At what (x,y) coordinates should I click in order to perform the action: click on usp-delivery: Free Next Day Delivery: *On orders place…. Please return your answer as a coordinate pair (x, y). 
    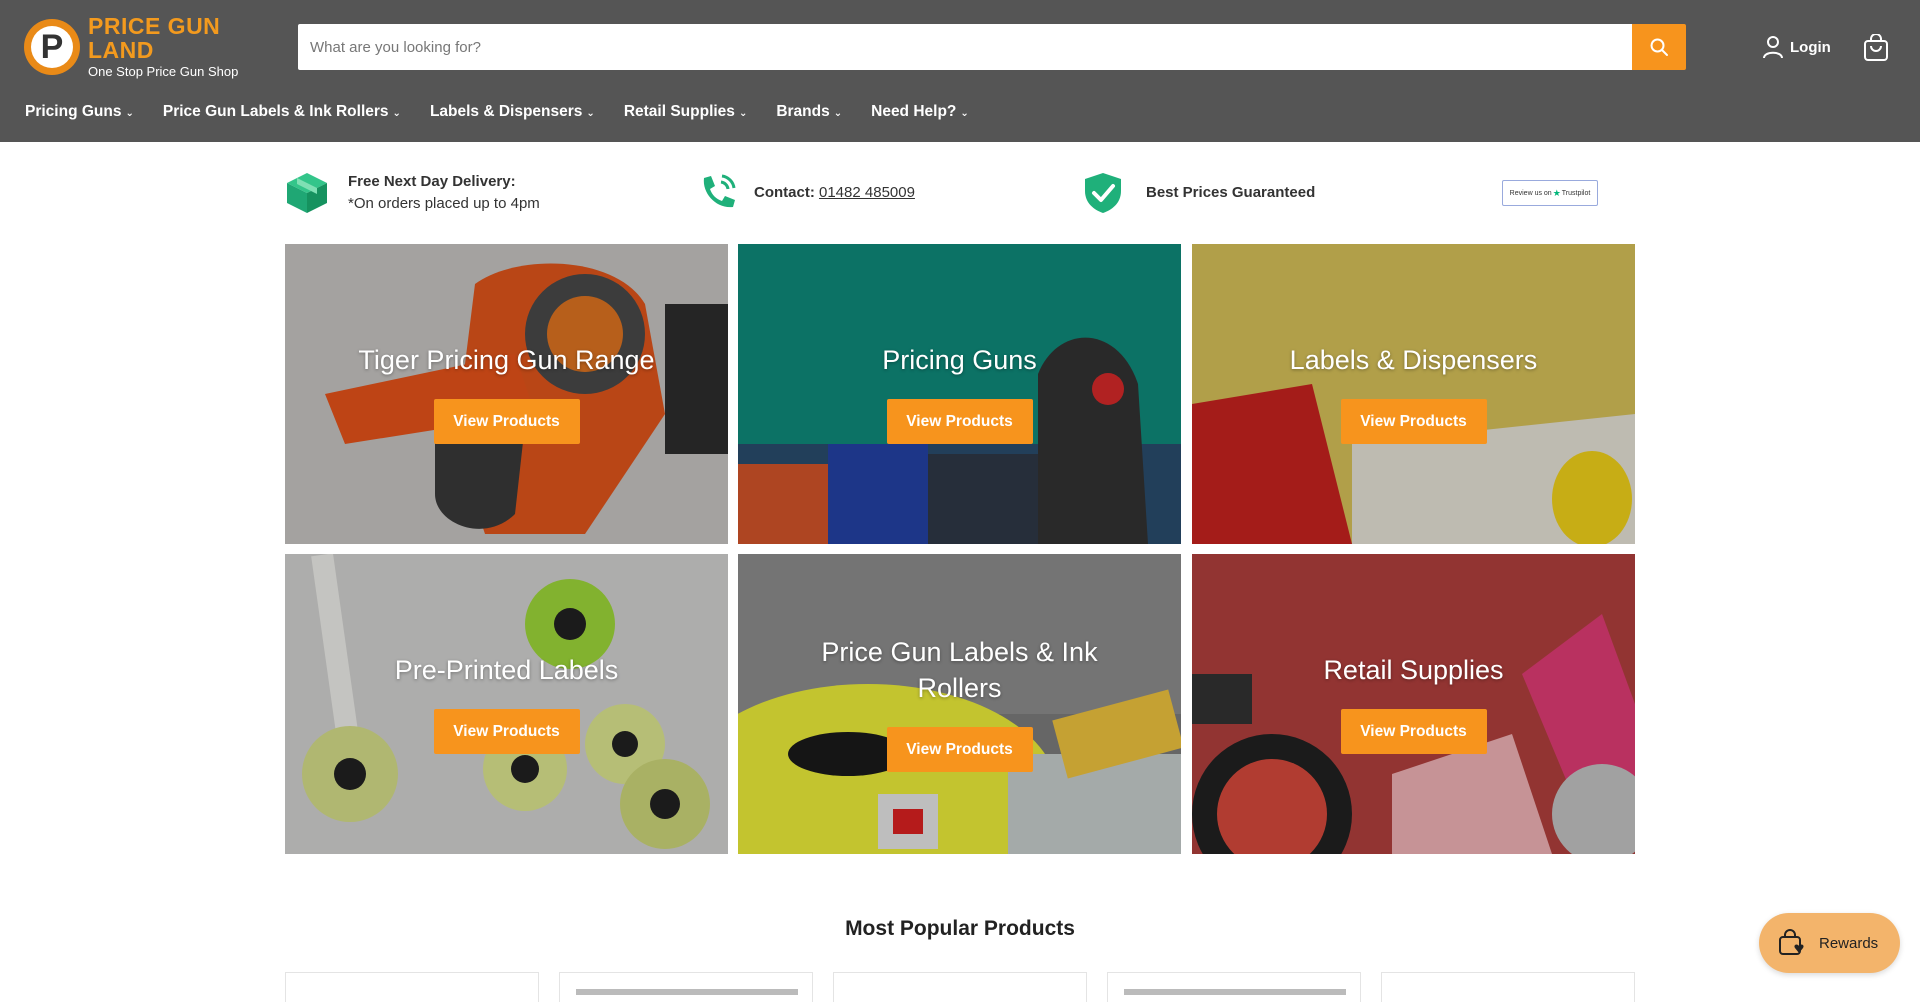
    Looking at the image, I should click on (412, 193).